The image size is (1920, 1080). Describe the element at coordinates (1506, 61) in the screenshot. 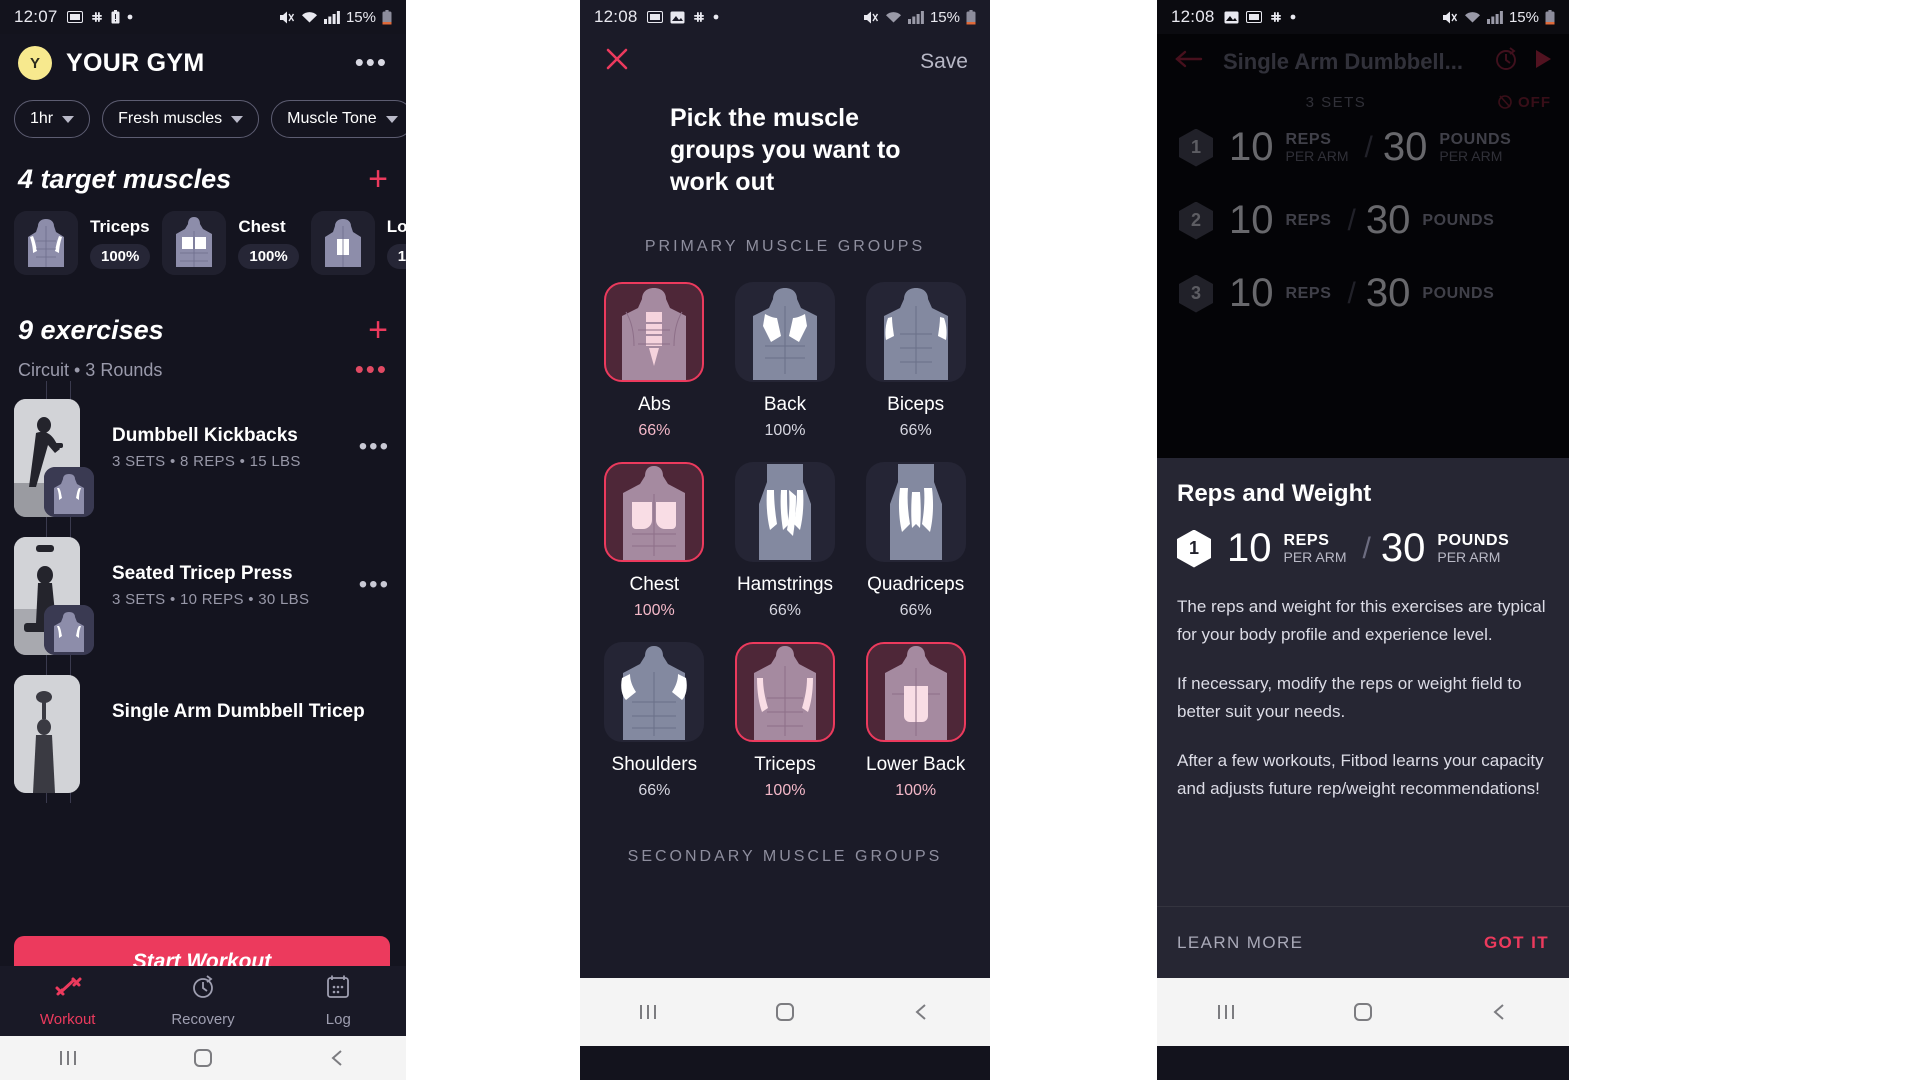

I see `history-icon` at that location.